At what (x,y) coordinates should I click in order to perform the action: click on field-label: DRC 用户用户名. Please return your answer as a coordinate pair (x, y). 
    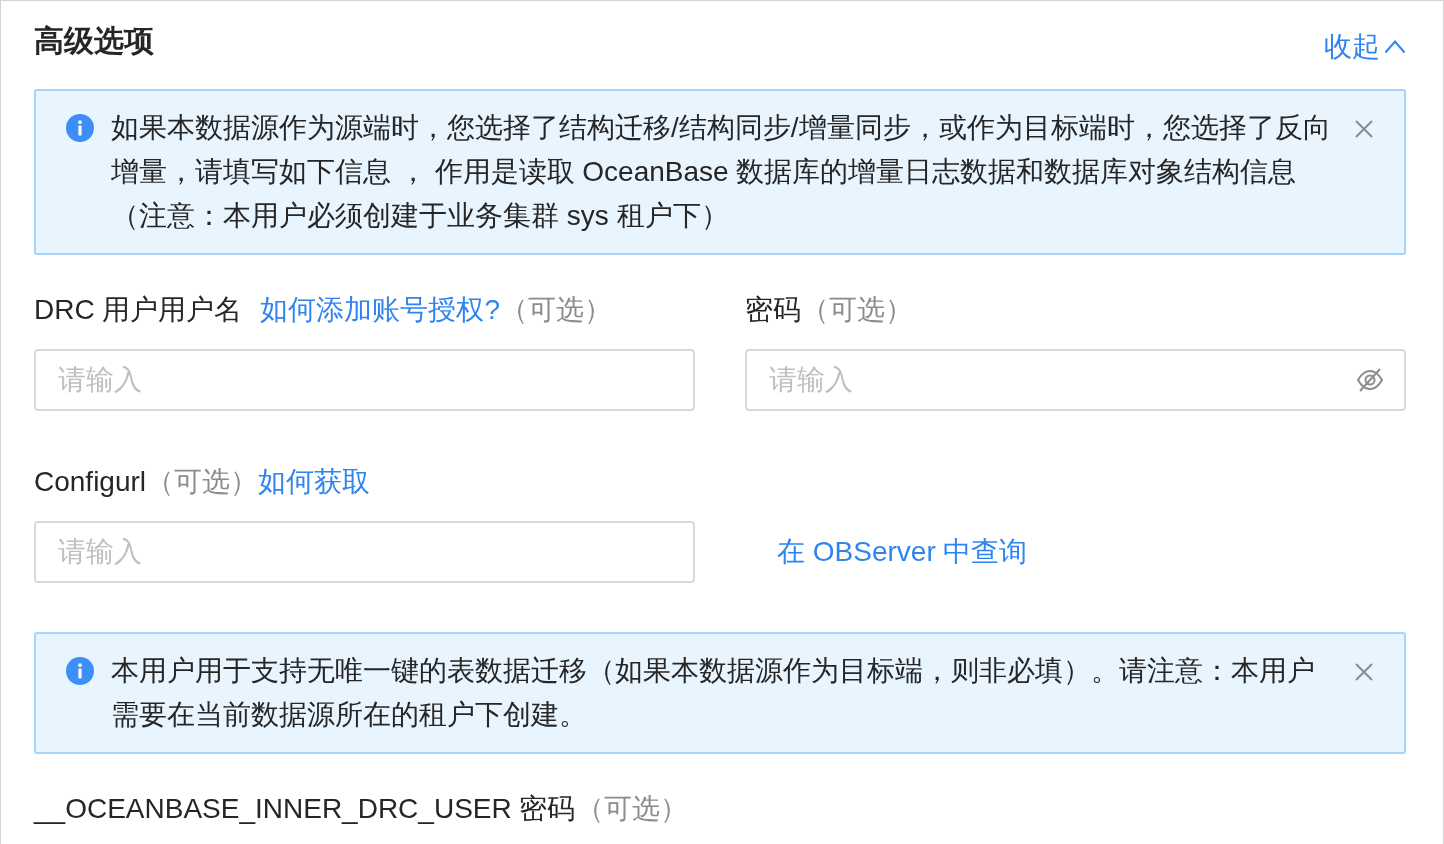
    Looking at the image, I should click on (138, 309).